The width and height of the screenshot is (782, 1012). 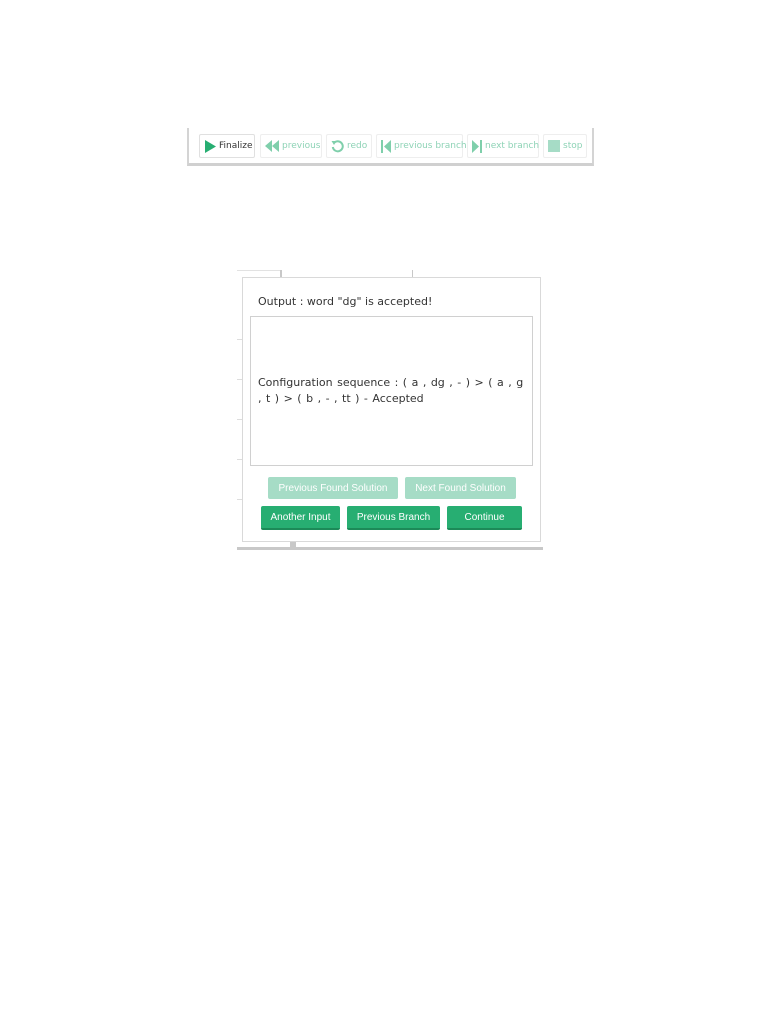 I want to click on output-message: Output : word "dg" is accepted!, so click(x=345, y=301).